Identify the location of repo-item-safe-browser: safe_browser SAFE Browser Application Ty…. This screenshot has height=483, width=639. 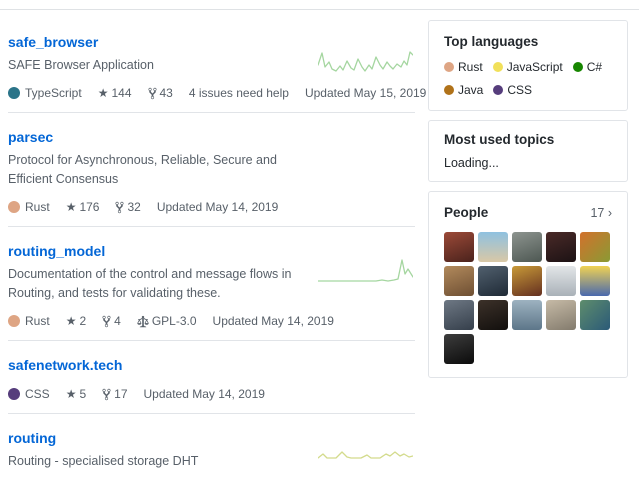
(217, 61).